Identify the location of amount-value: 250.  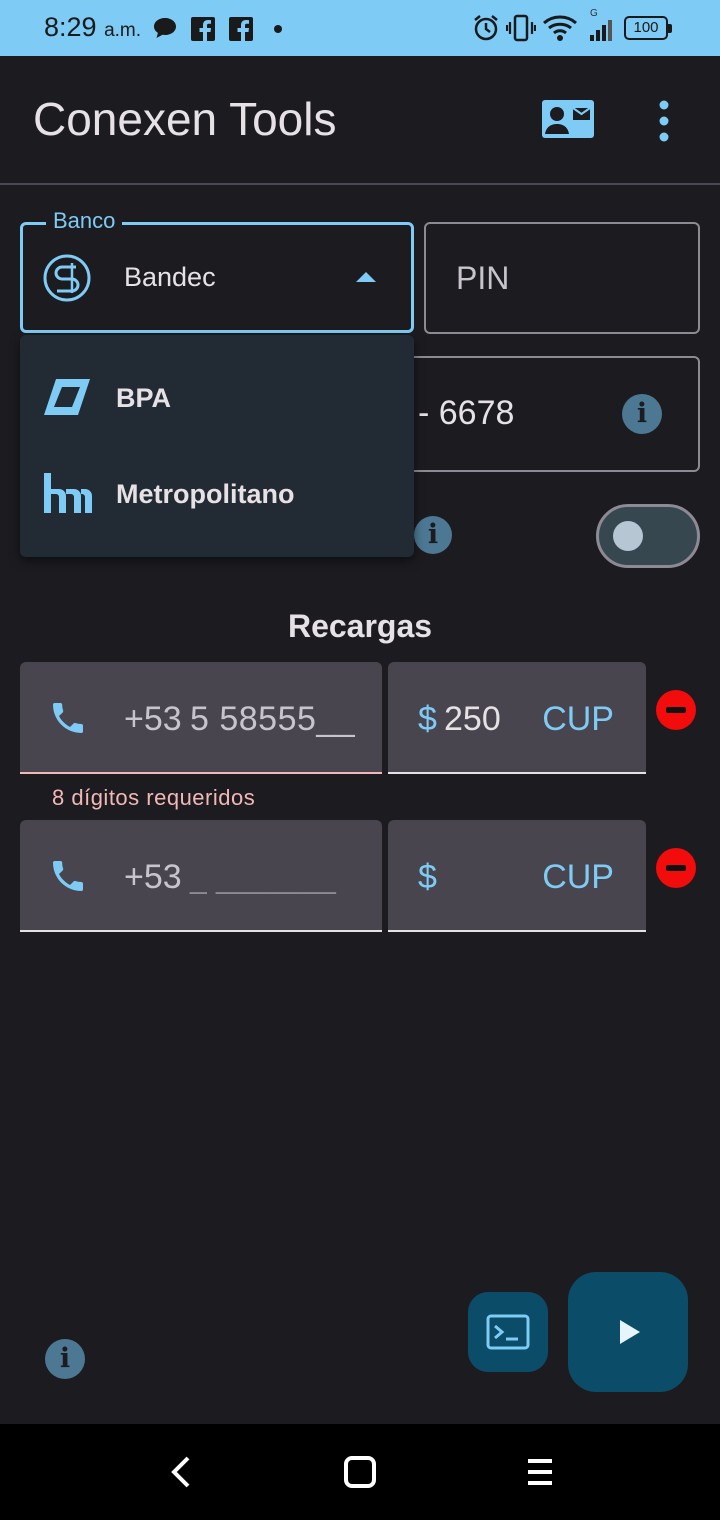
(472, 719).